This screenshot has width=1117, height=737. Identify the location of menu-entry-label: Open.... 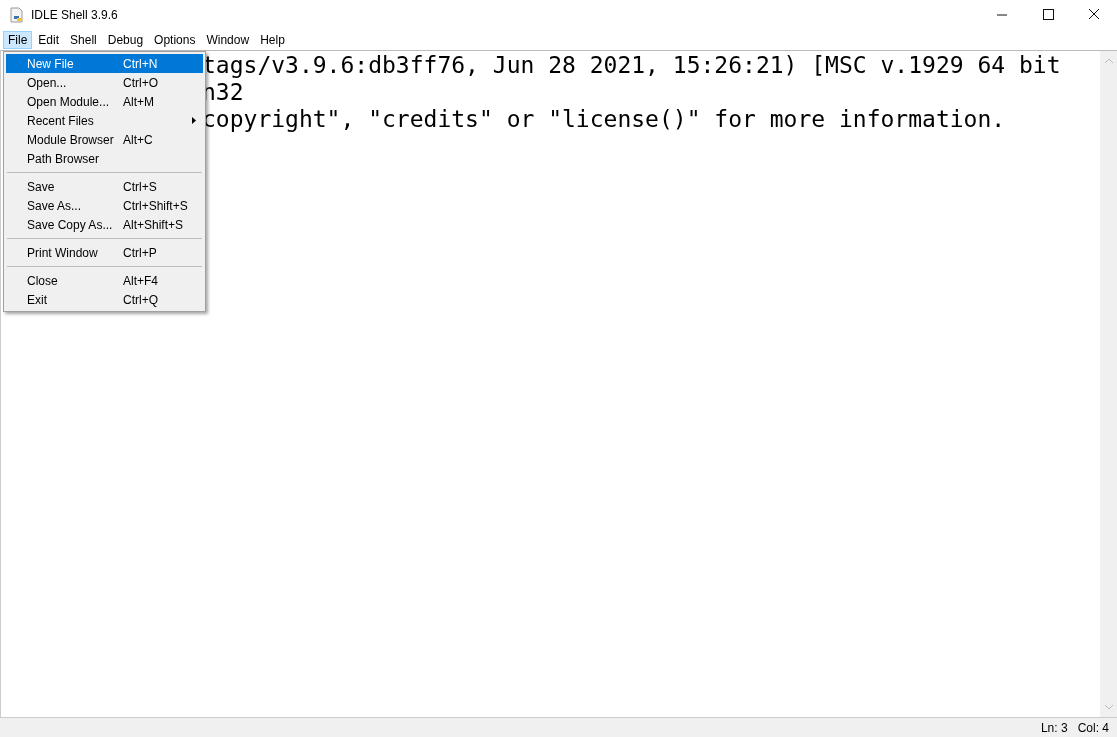
(47, 82).